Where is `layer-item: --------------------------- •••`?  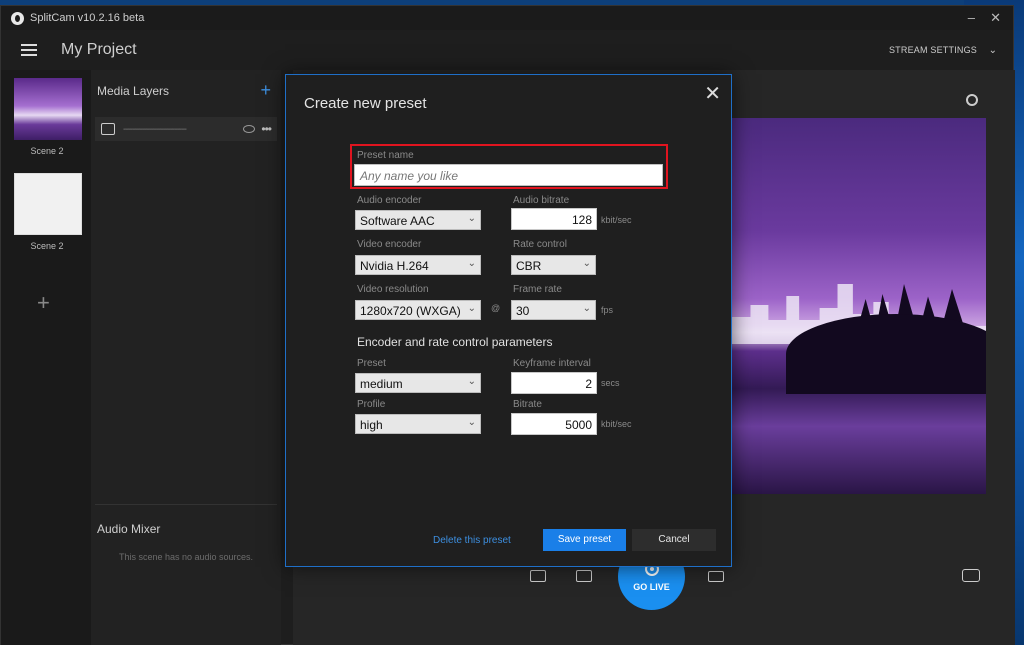
layer-item: --------------------------- ••• is located at coordinates (186, 129).